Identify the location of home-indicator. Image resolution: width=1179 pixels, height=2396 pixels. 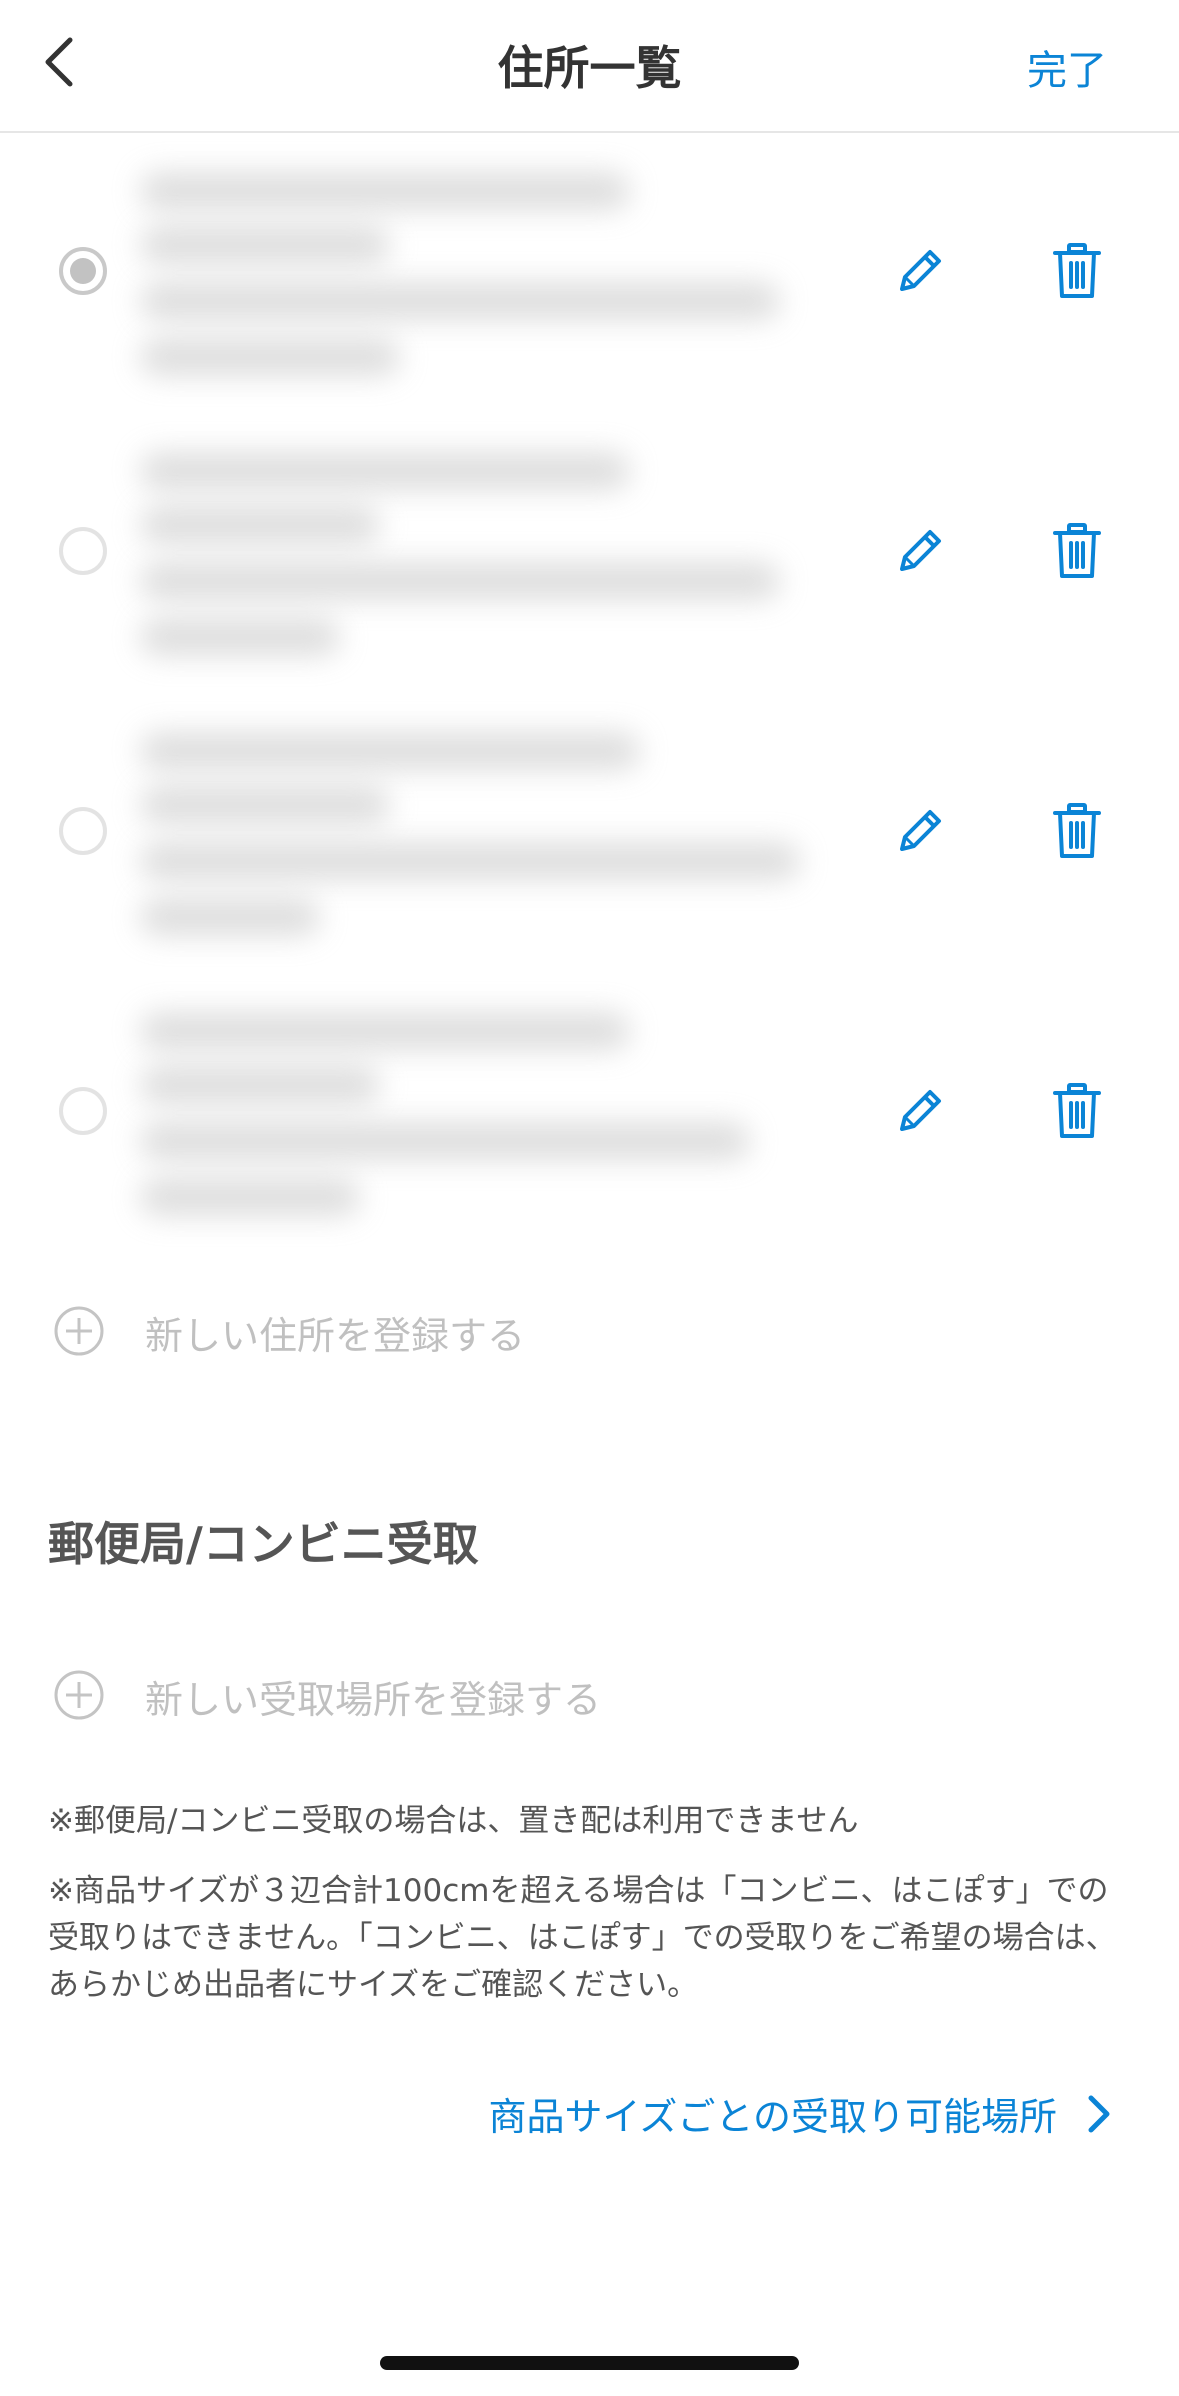
(589, 2363).